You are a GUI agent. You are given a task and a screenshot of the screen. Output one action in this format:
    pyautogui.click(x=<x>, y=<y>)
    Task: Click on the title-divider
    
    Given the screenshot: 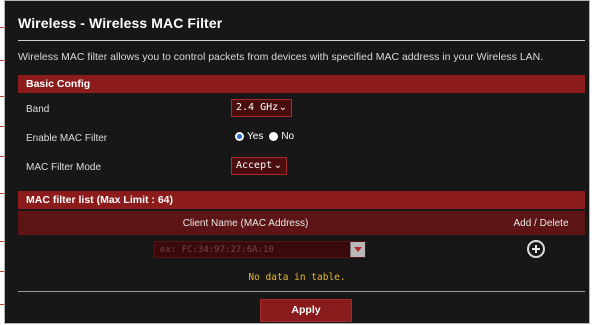 What is the action you would take?
    pyautogui.click(x=301, y=40)
    